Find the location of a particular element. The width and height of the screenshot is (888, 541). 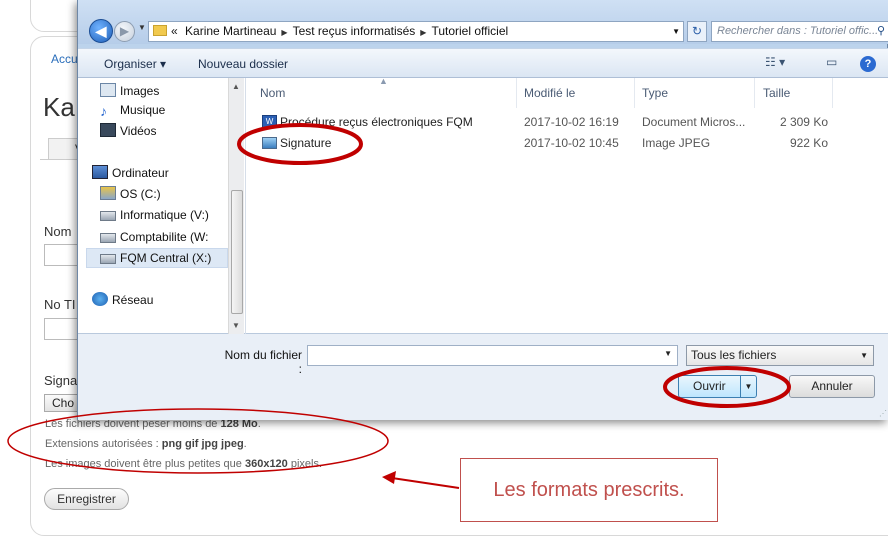

signature-highlight-ellipse is located at coordinates (300, 144).